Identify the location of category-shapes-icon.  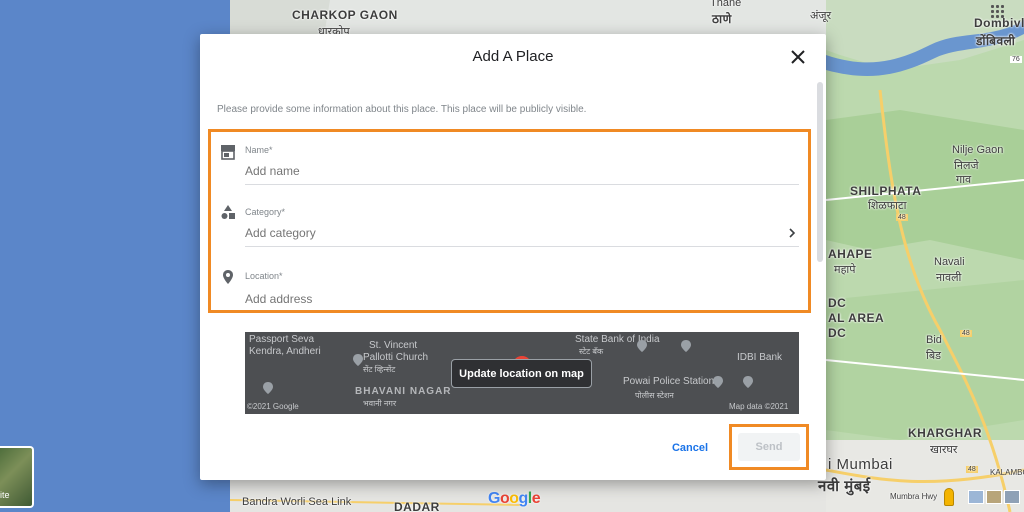
(228, 212).